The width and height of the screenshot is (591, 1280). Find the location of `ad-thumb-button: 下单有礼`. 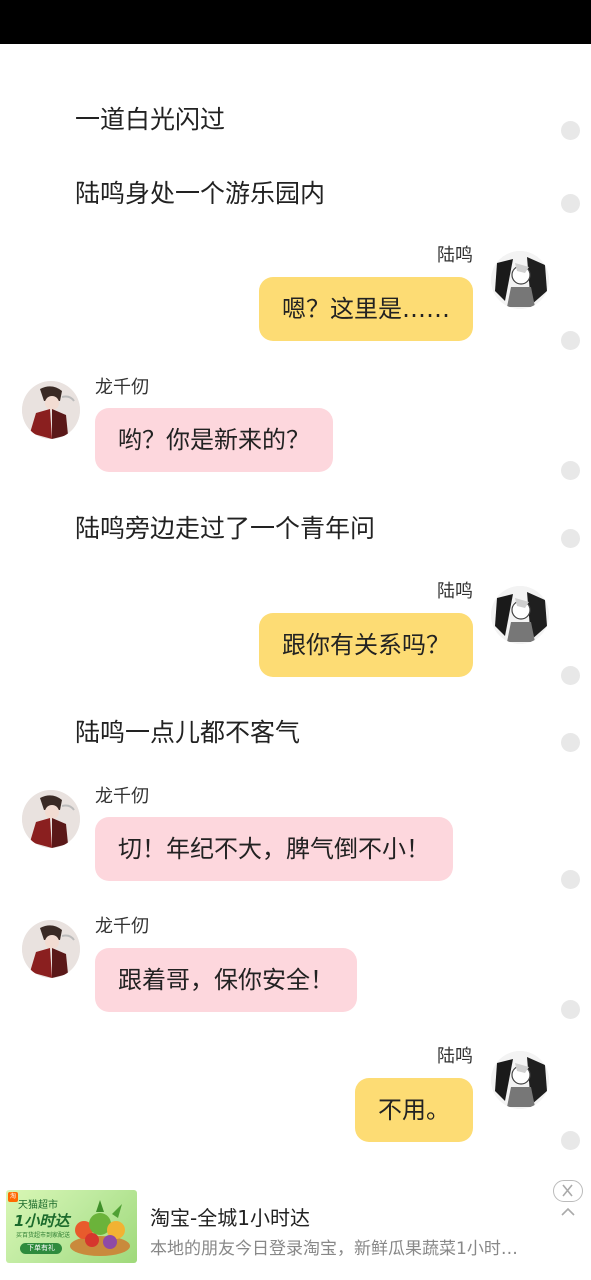

ad-thumb-button: 下单有礼 is located at coordinates (41, 1248).